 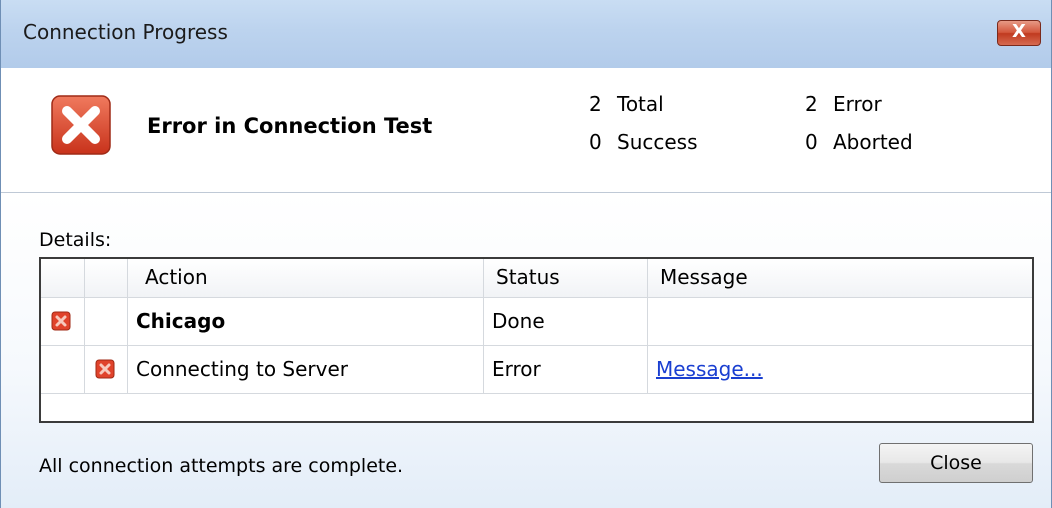 I want to click on column-header-message: Message, so click(x=840, y=278).